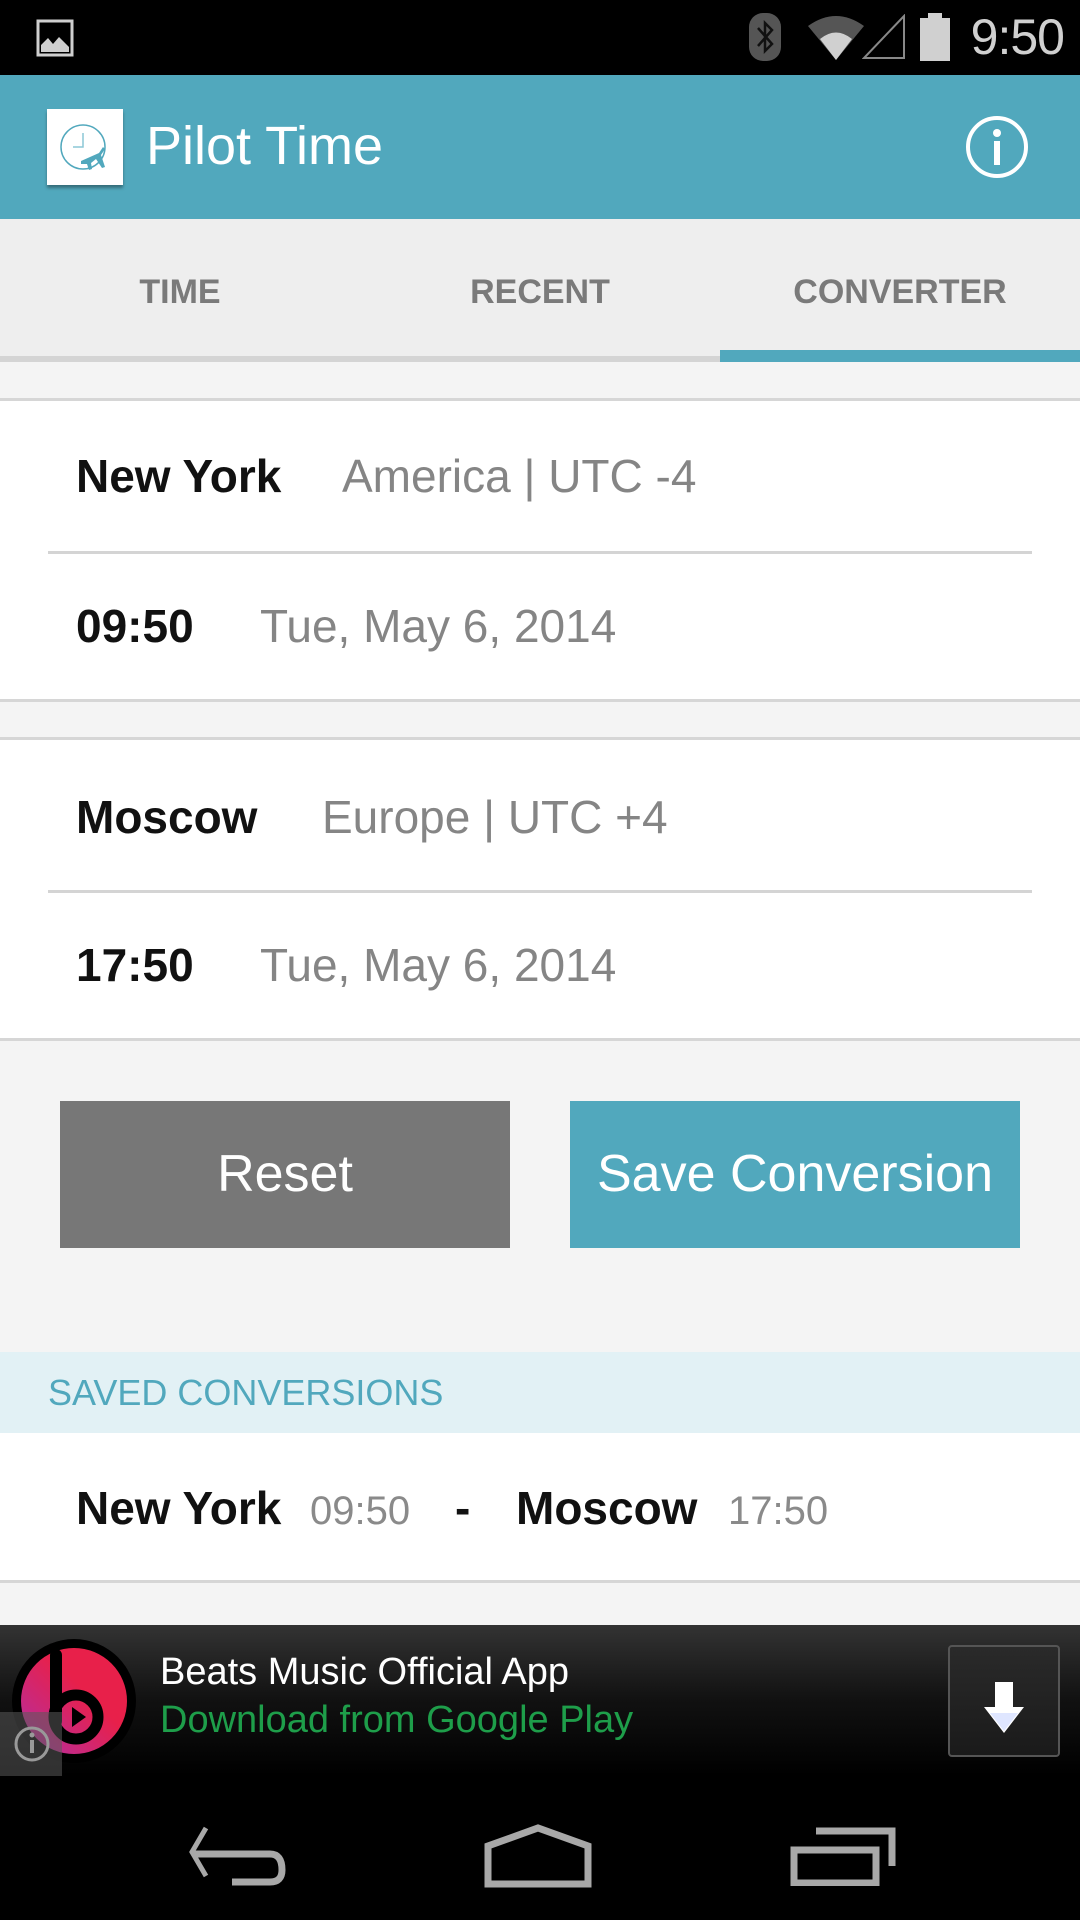 The image size is (1080, 1920). What do you see at coordinates (1004, 1707) in the screenshot?
I see `download-arrow-icon` at bounding box center [1004, 1707].